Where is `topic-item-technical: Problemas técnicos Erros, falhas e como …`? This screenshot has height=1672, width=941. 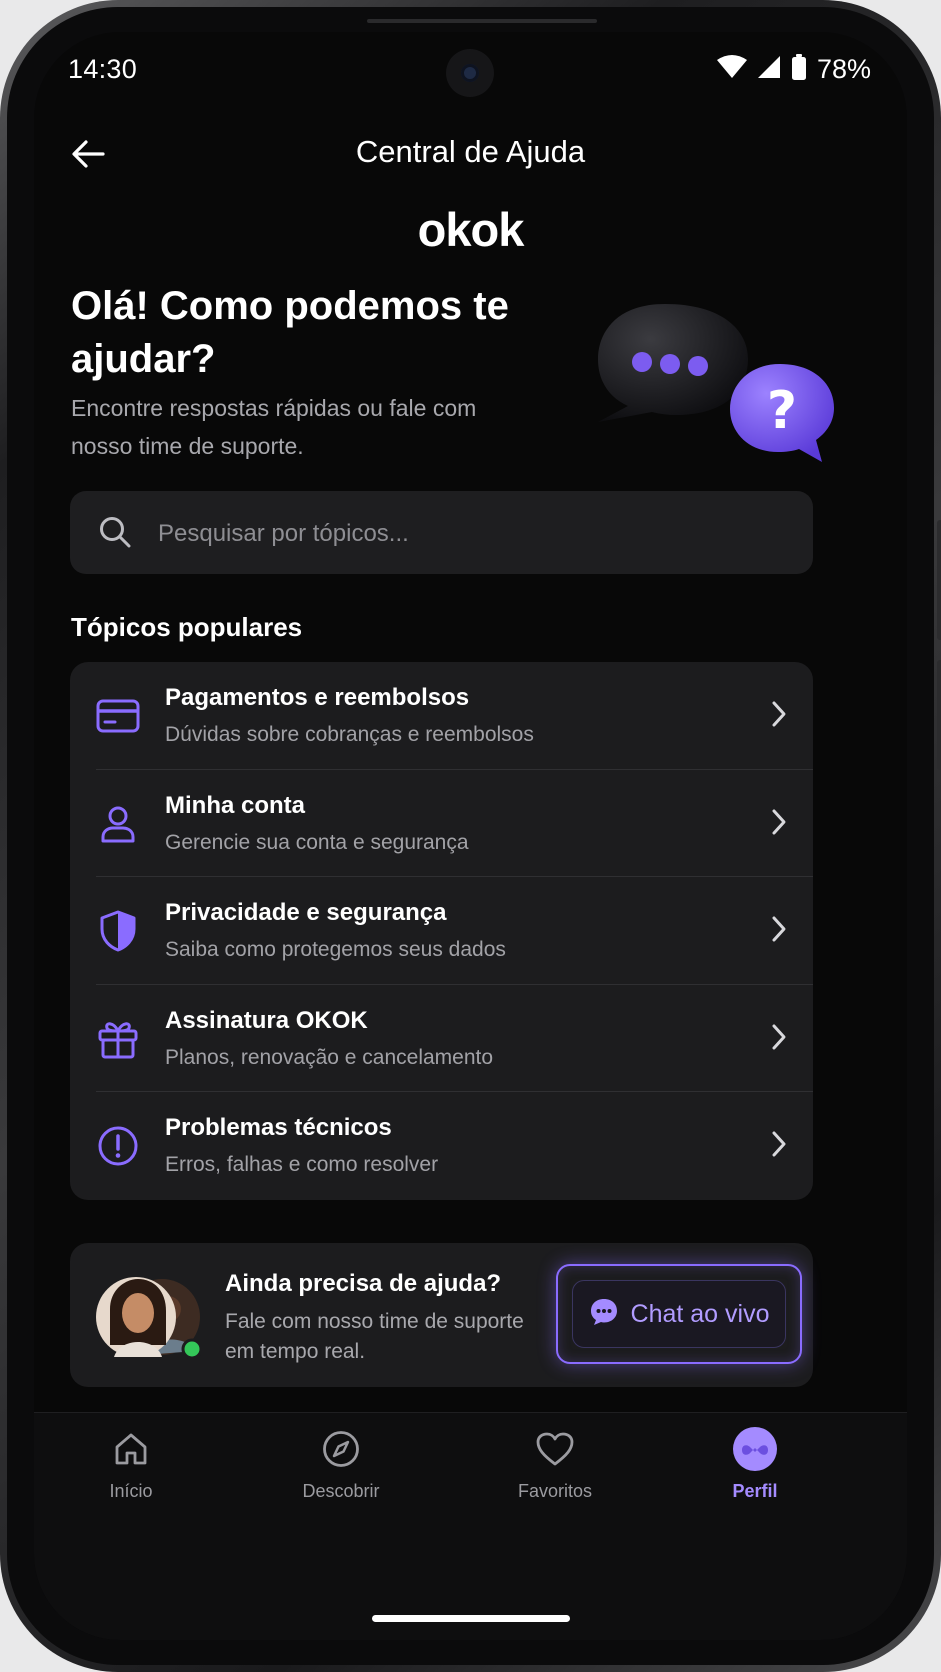 topic-item-technical: Problemas técnicos Erros, falhas e como … is located at coordinates (441, 1146).